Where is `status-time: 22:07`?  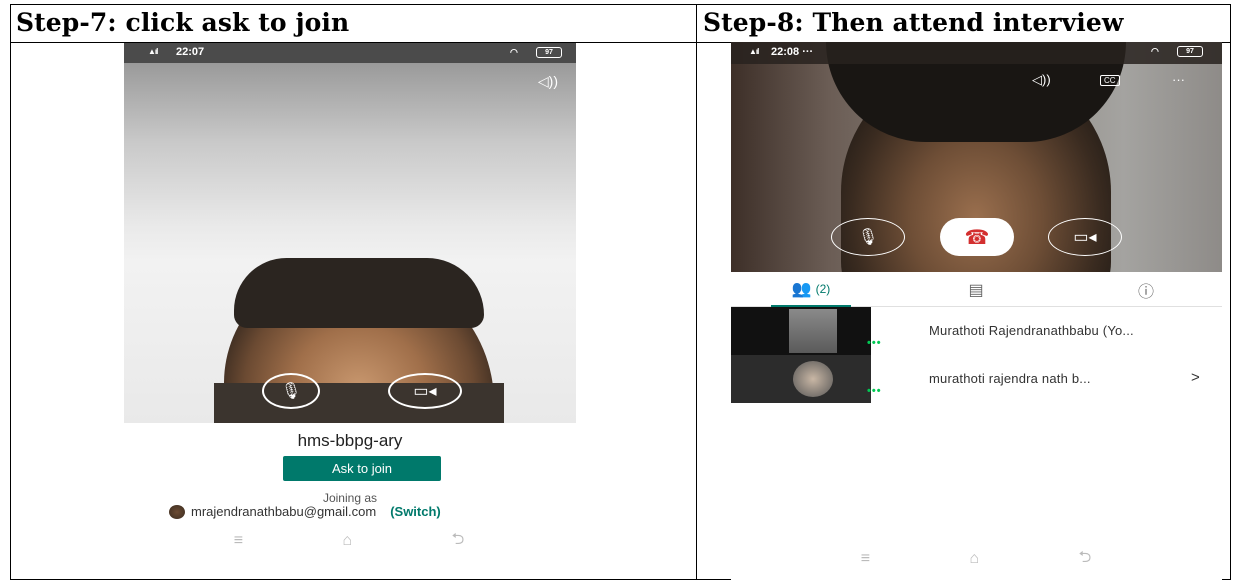 status-time: 22:07 is located at coordinates (190, 52).